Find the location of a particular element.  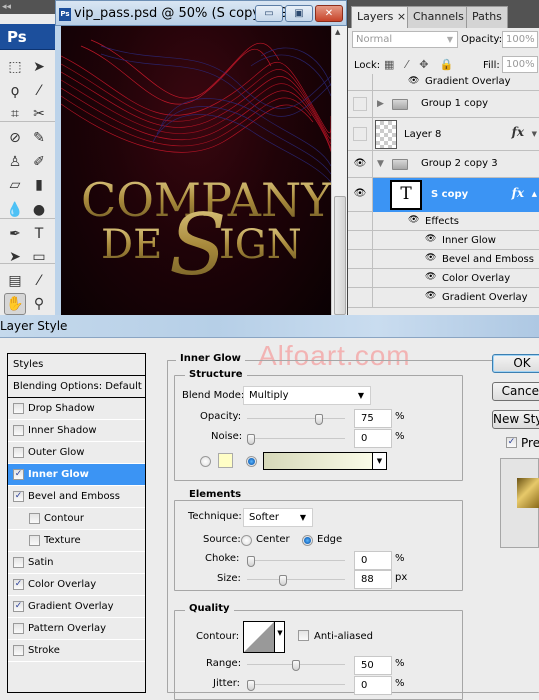

expand-effects-icon: ▼ is located at coordinates (534, 134).